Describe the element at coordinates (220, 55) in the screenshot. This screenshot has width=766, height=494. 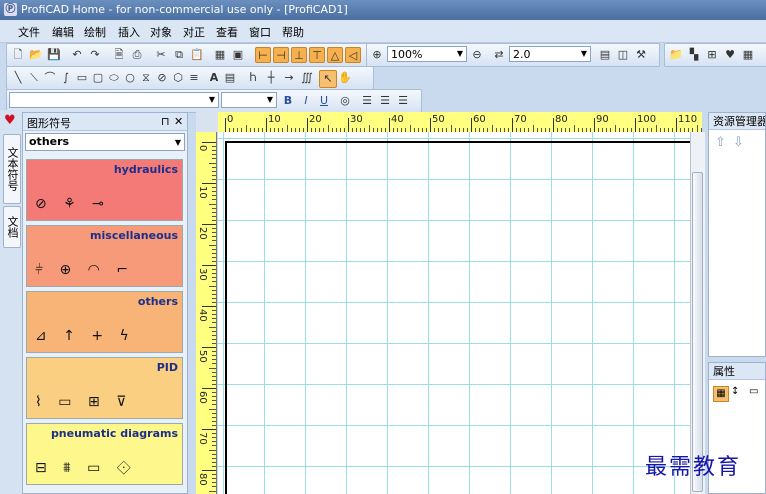
I see `export-image-icon: ▦` at that location.